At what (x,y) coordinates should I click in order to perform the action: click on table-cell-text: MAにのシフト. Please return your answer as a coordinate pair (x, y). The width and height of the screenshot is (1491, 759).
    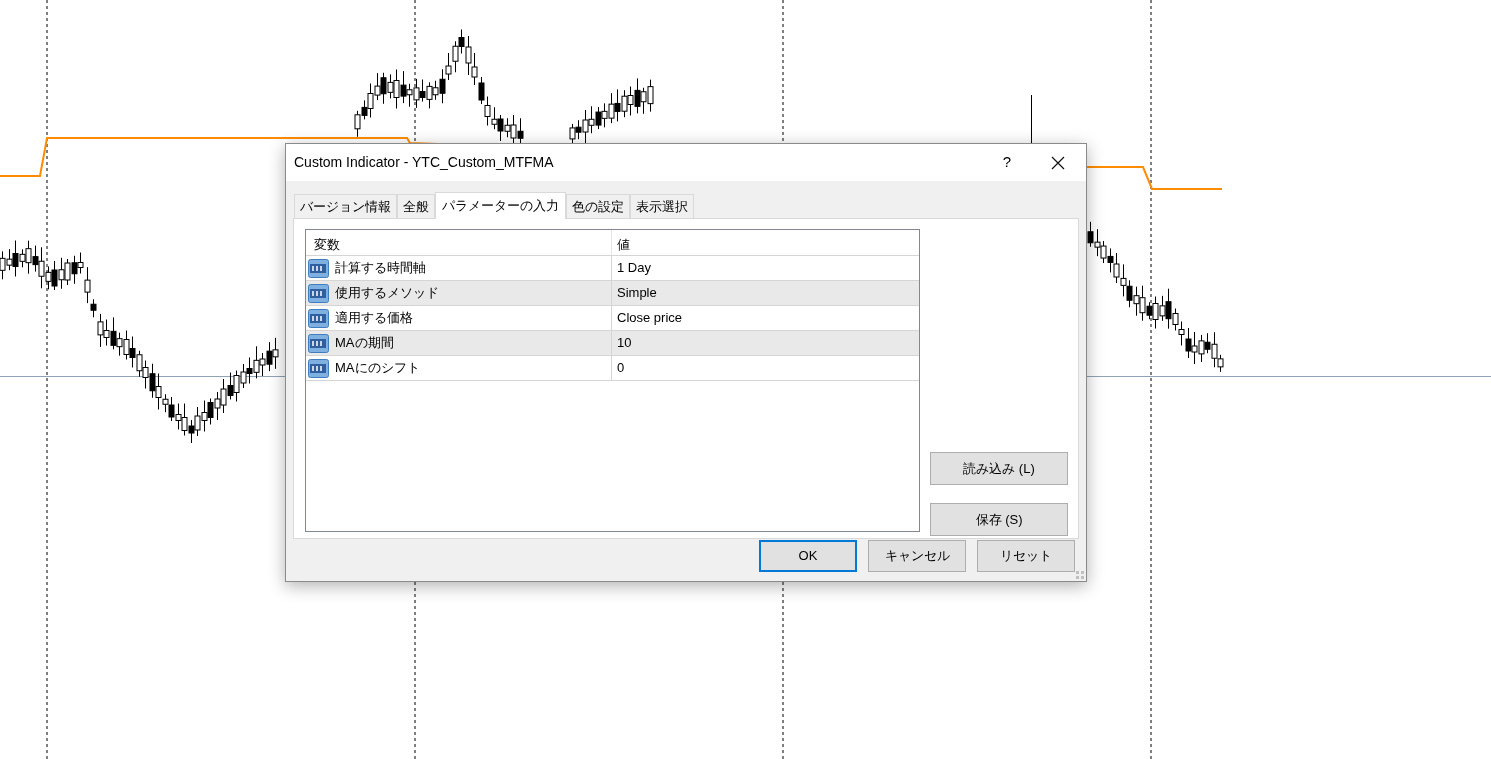
    Looking at the image, I should click on (377, 368).